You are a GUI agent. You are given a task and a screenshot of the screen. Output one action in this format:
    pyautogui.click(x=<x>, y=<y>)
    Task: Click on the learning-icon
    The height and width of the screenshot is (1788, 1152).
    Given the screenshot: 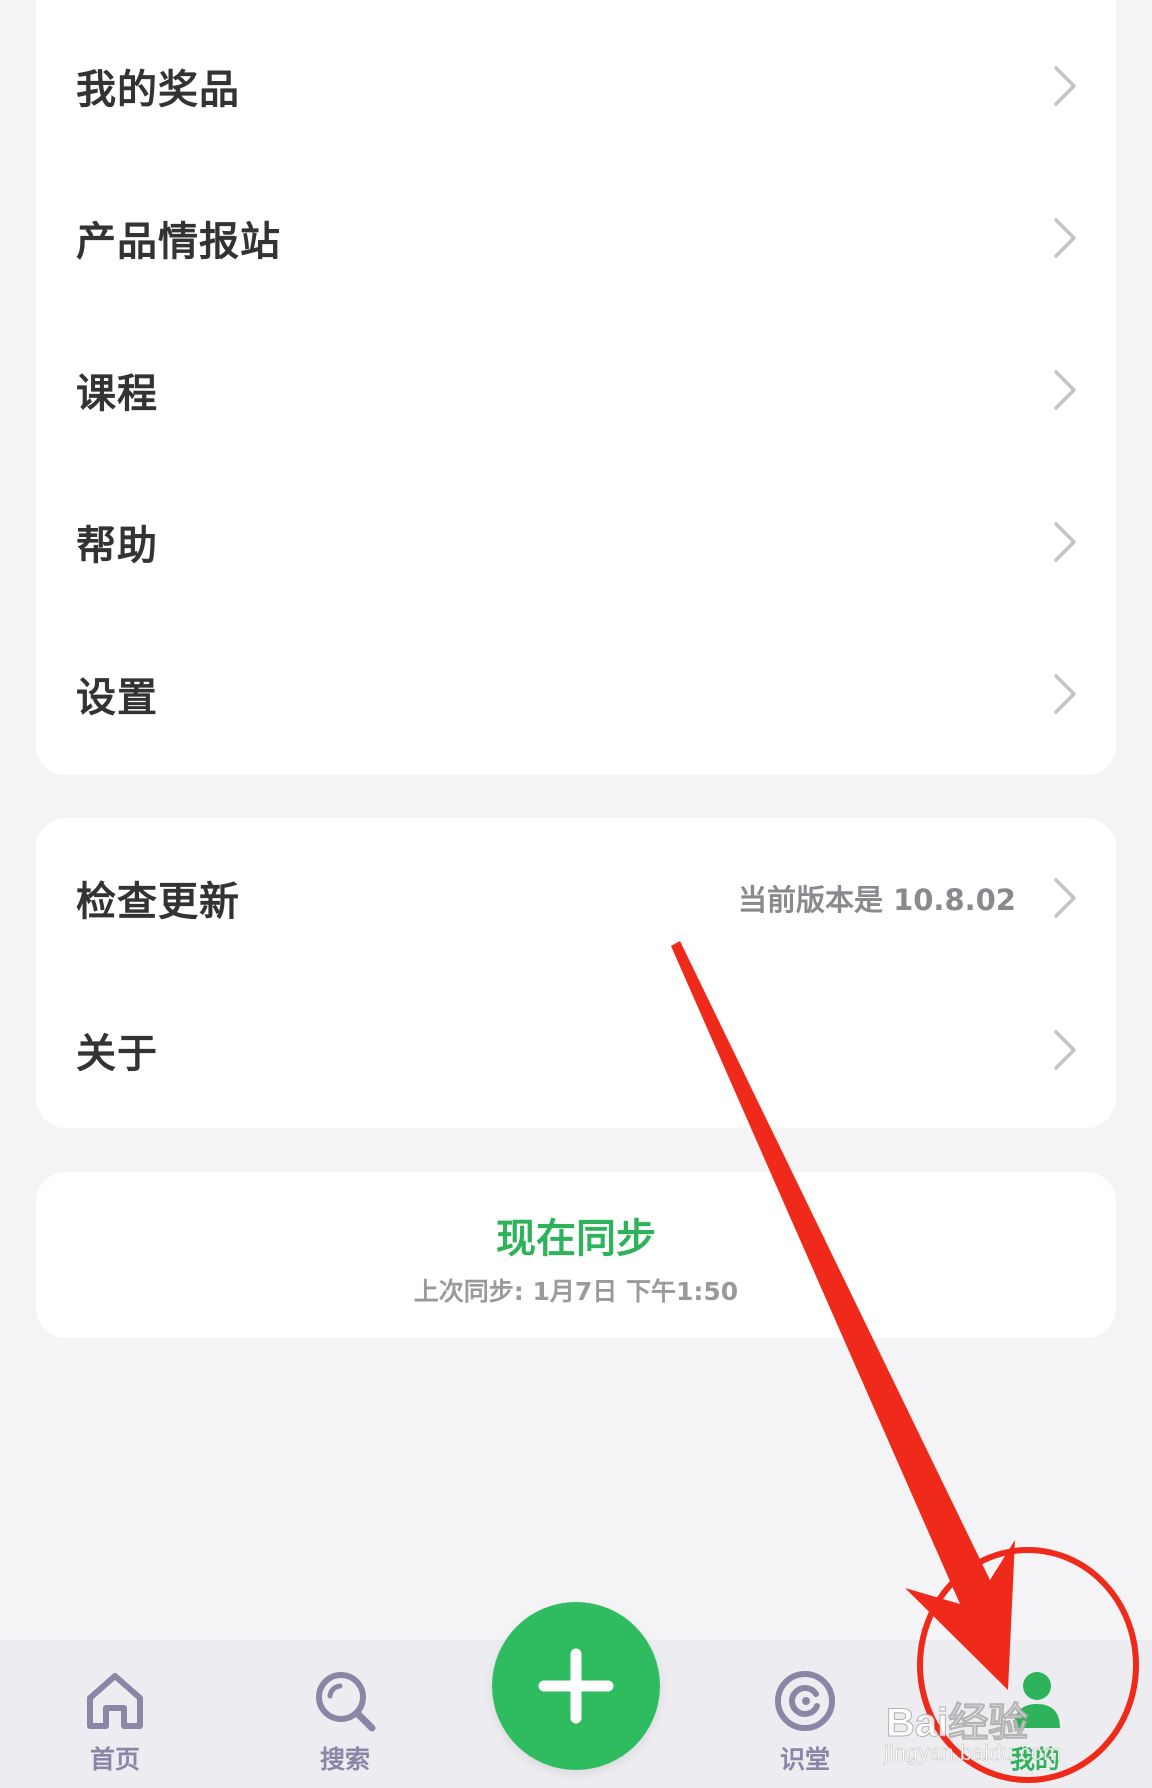 What is the action you would take?
    pyautogui.click(x=805, y=1701)
    